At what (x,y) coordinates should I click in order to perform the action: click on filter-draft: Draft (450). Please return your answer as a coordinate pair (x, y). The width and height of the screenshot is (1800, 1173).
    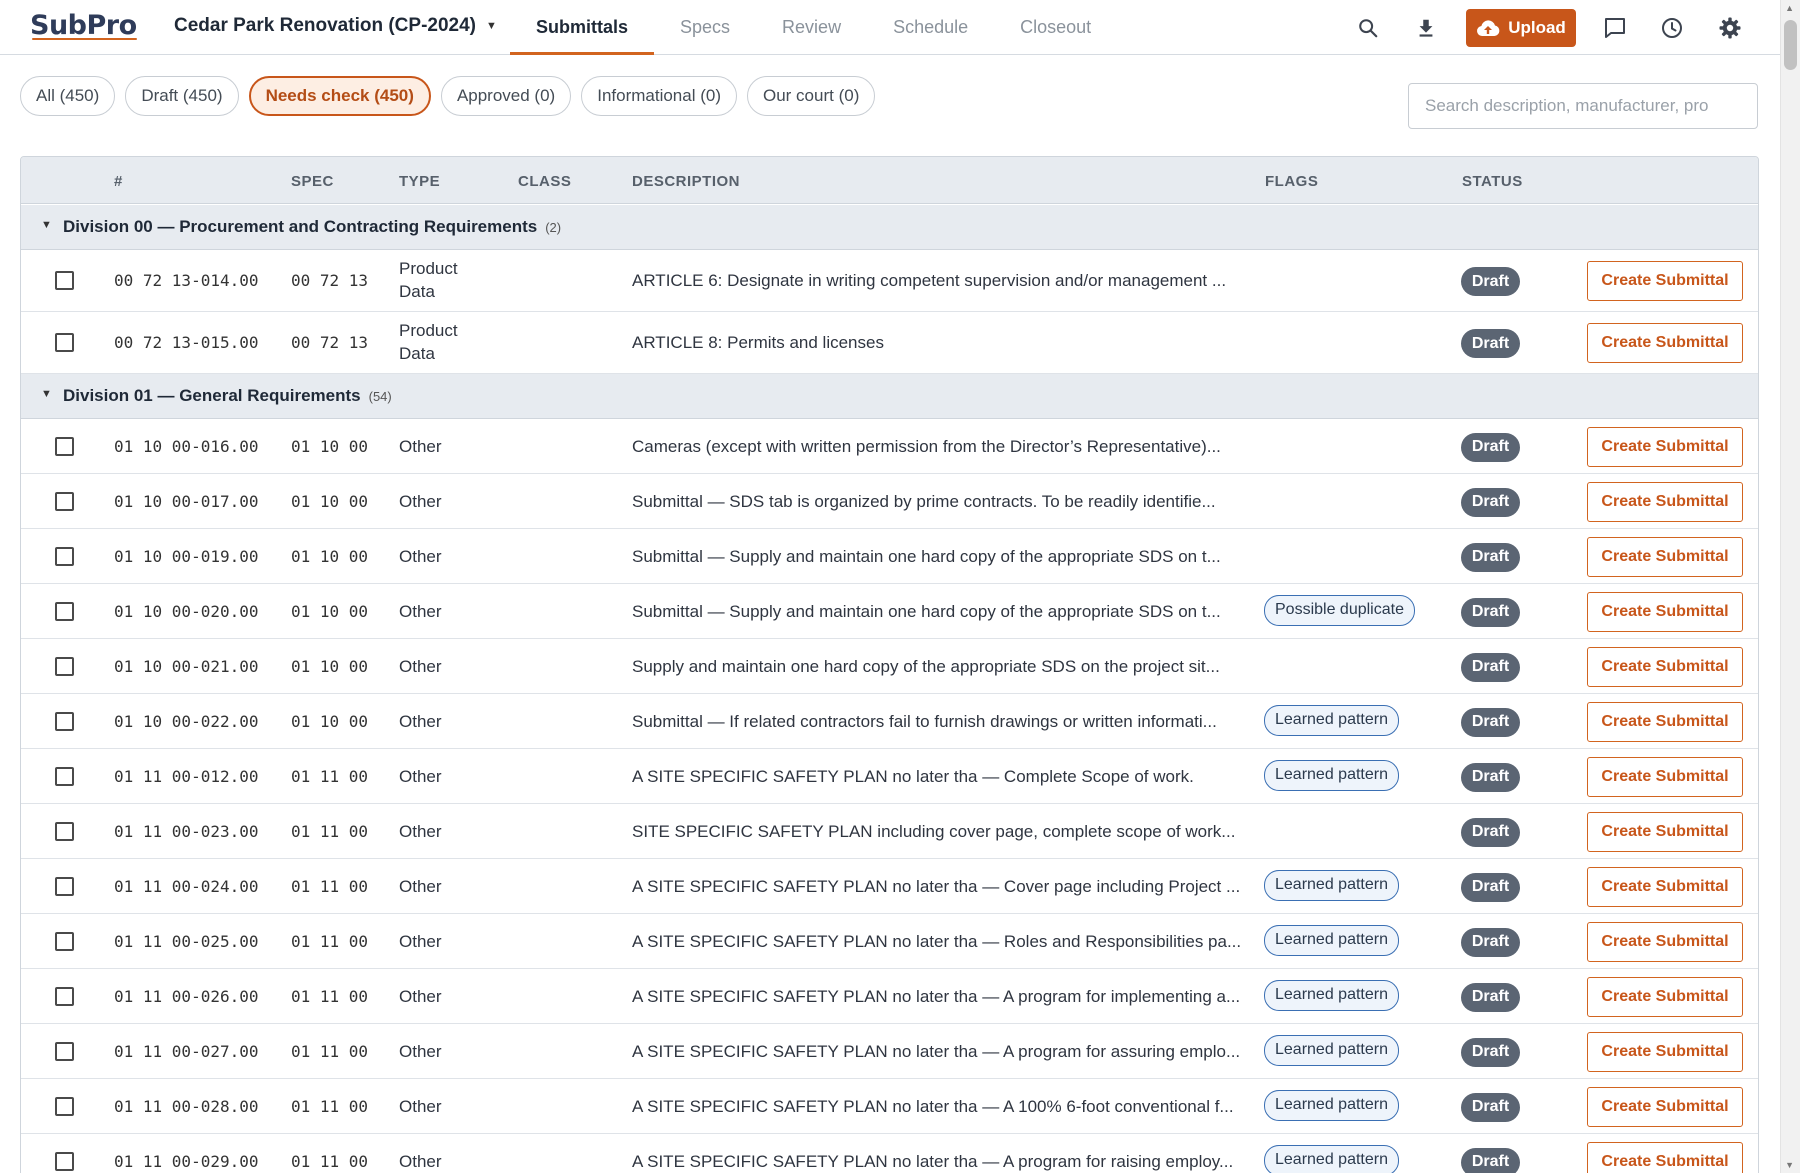
    Looking at the image, I should click on (182, 96).